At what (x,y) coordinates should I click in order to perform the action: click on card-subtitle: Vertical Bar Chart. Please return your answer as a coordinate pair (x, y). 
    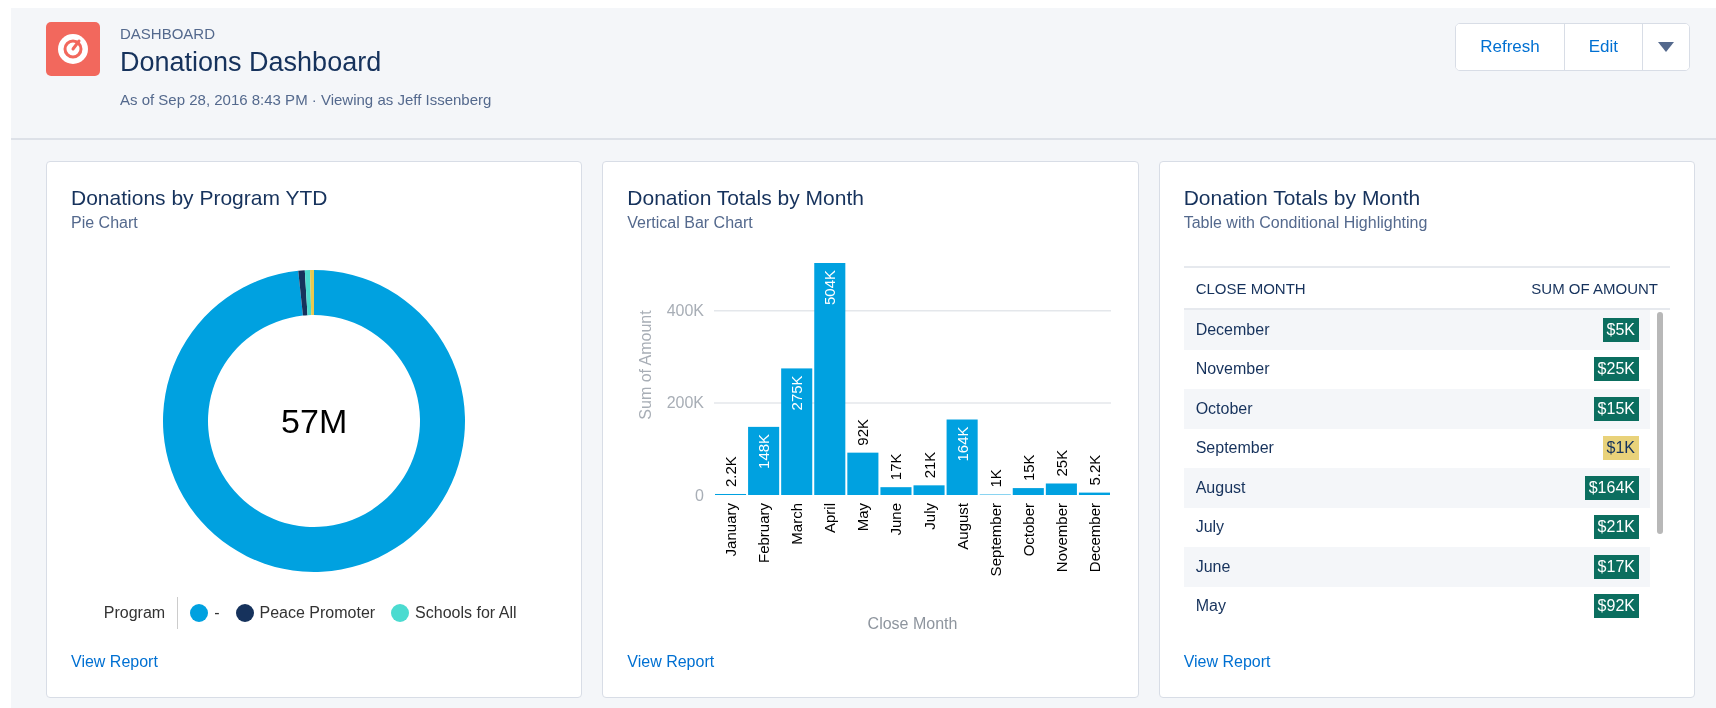
    Looking at the image, I should click on (690, 223).